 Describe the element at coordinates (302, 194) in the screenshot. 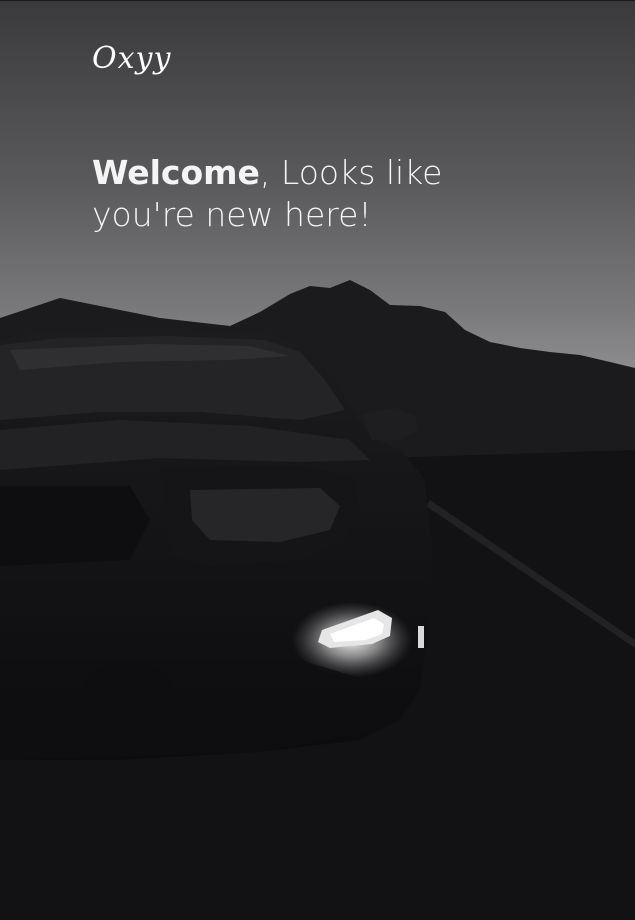

I see `welcome-headline: Welcome, Looks like you're new here!` at that location.